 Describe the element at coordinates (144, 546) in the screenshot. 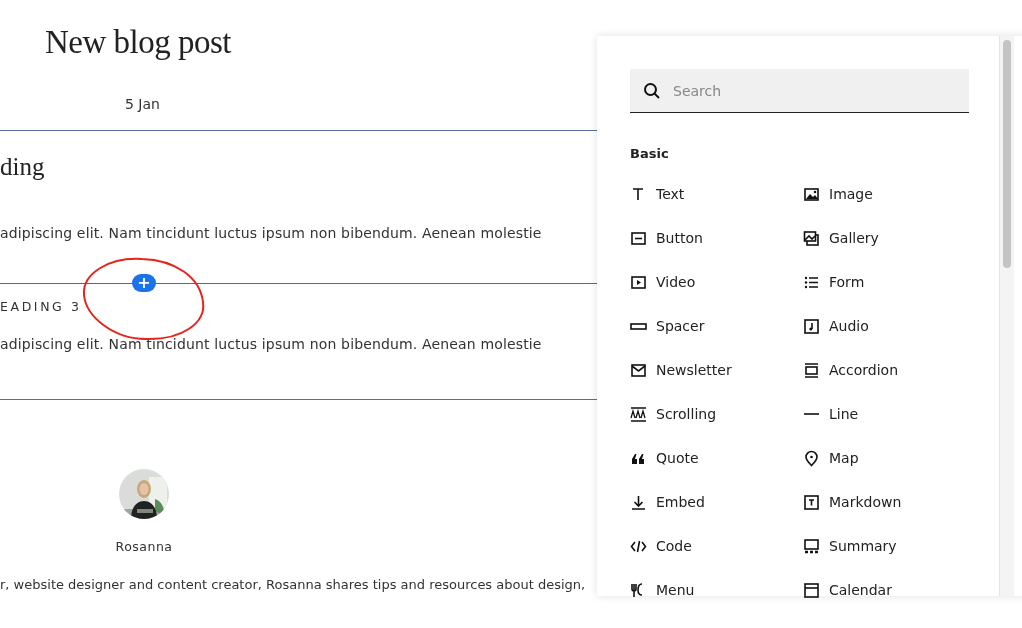

I see `author-name: Rosanna` at that location.